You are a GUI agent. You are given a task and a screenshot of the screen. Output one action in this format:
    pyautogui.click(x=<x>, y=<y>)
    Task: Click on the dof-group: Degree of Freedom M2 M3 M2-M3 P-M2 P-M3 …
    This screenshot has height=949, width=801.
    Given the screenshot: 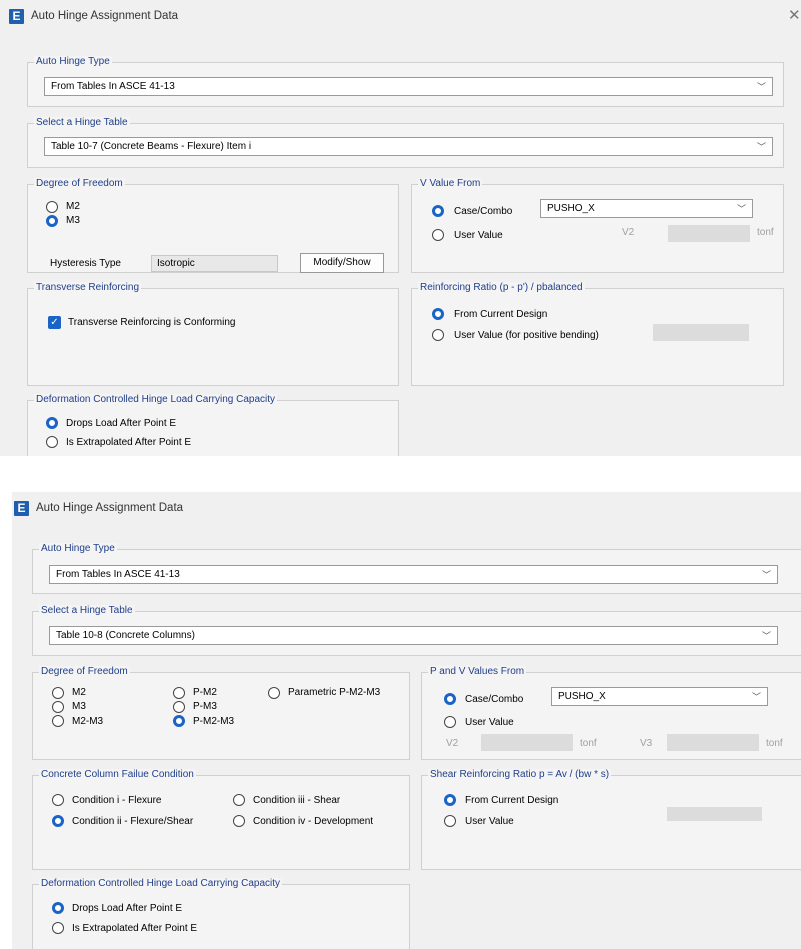 What is the action you would take?
    pyautogui.click(x=221, y=713)
    